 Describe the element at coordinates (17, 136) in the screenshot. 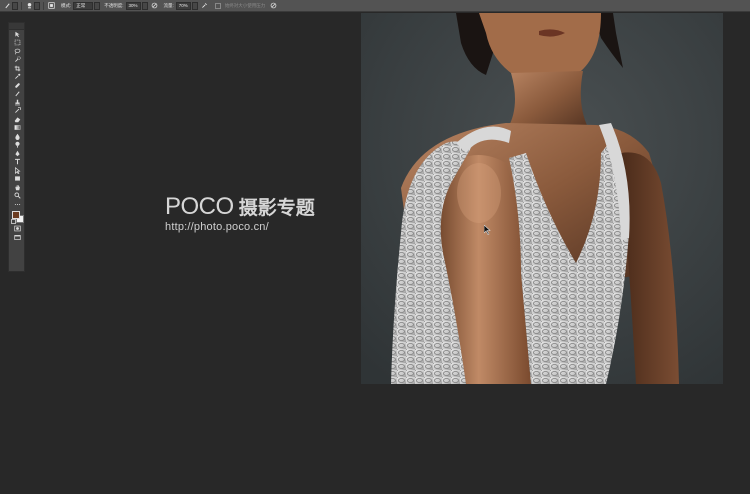

I see `blur-tool-icon` at that location.